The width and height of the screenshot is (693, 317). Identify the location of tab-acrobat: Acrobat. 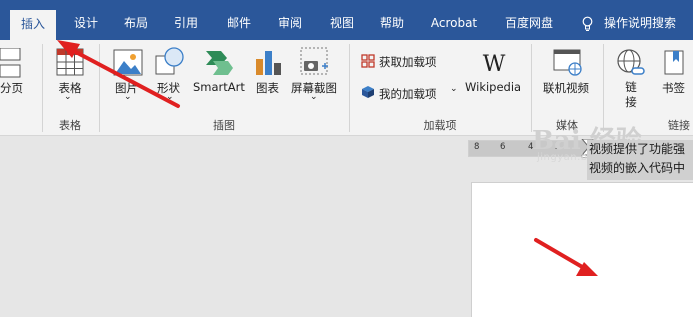
(454, 24).